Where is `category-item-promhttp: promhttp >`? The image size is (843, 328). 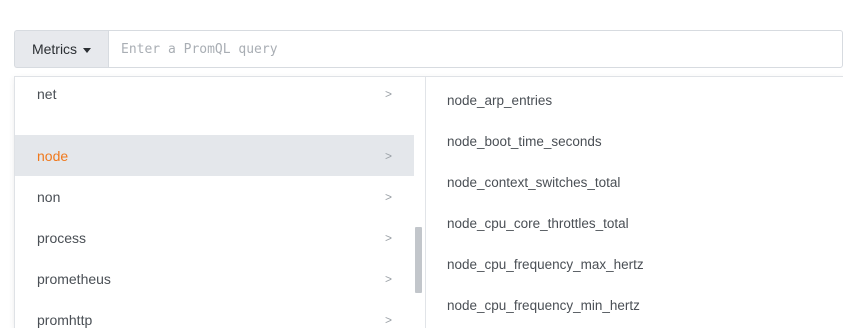 category-item-promhttp: promhttp > is located at coordinates (214, 313).